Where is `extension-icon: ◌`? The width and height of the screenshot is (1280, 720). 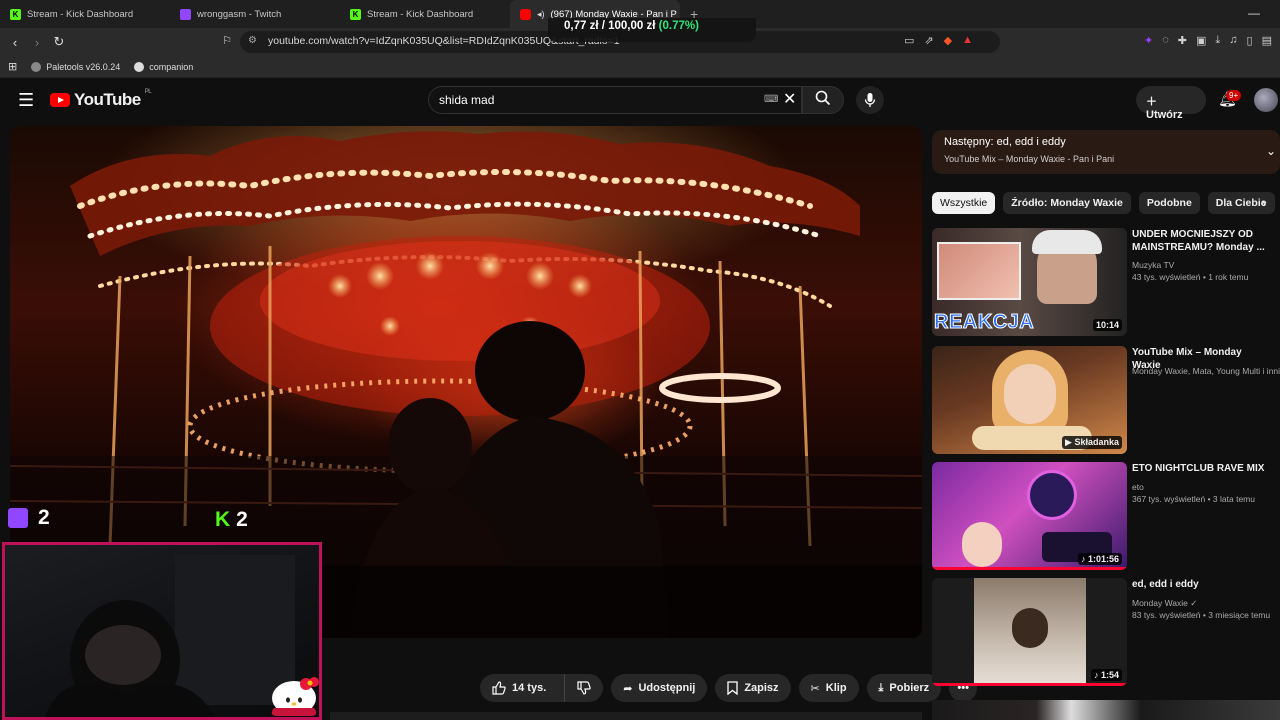 extension-icon: ◌ is located at coordinates (1165, 40).